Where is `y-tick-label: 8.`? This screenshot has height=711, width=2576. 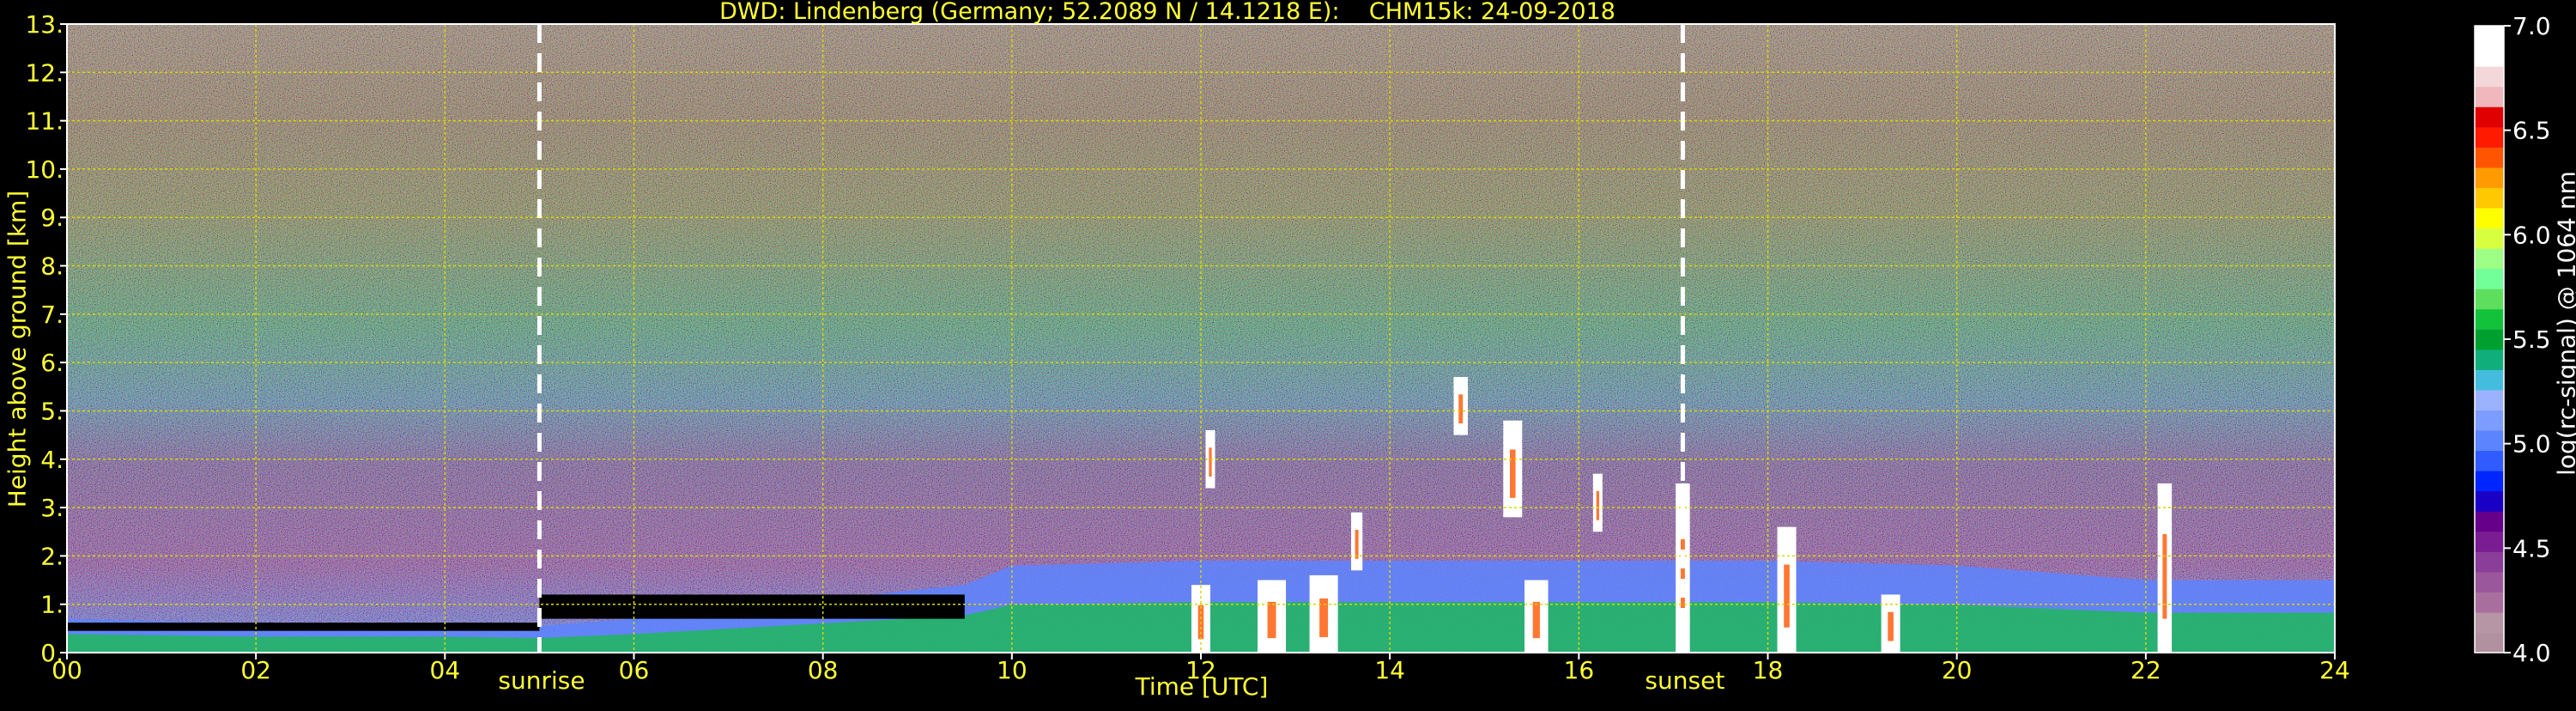
y-tick-label: 8. is located at coordinates (52, 266).